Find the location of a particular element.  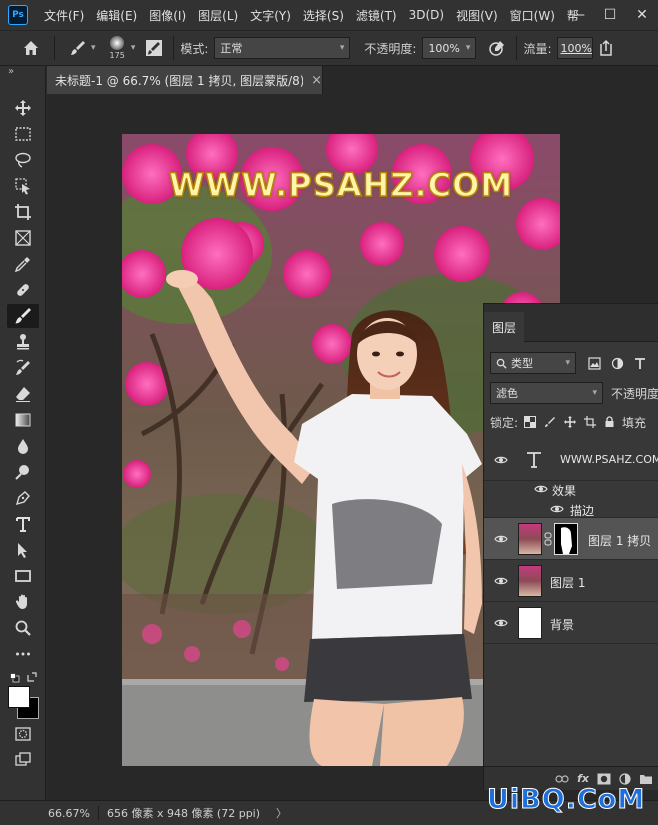

marquee-tool-icon is located at coordinates (23, 134).